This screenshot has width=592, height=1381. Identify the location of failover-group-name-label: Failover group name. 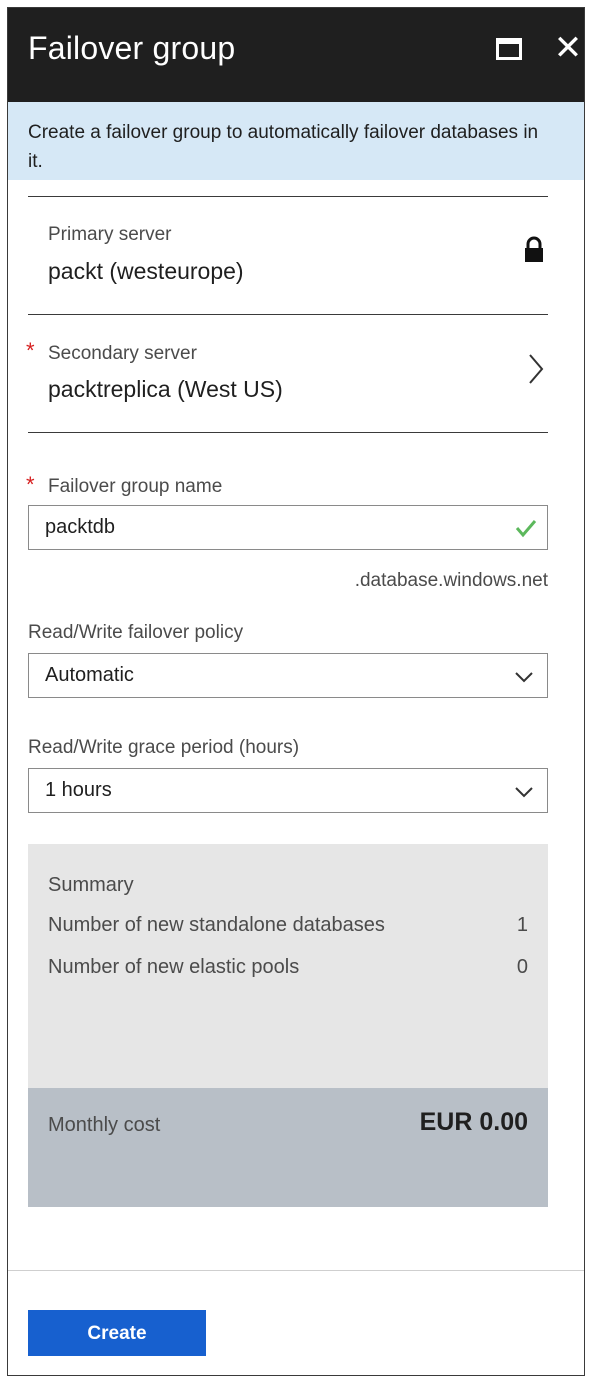
(135, 486).